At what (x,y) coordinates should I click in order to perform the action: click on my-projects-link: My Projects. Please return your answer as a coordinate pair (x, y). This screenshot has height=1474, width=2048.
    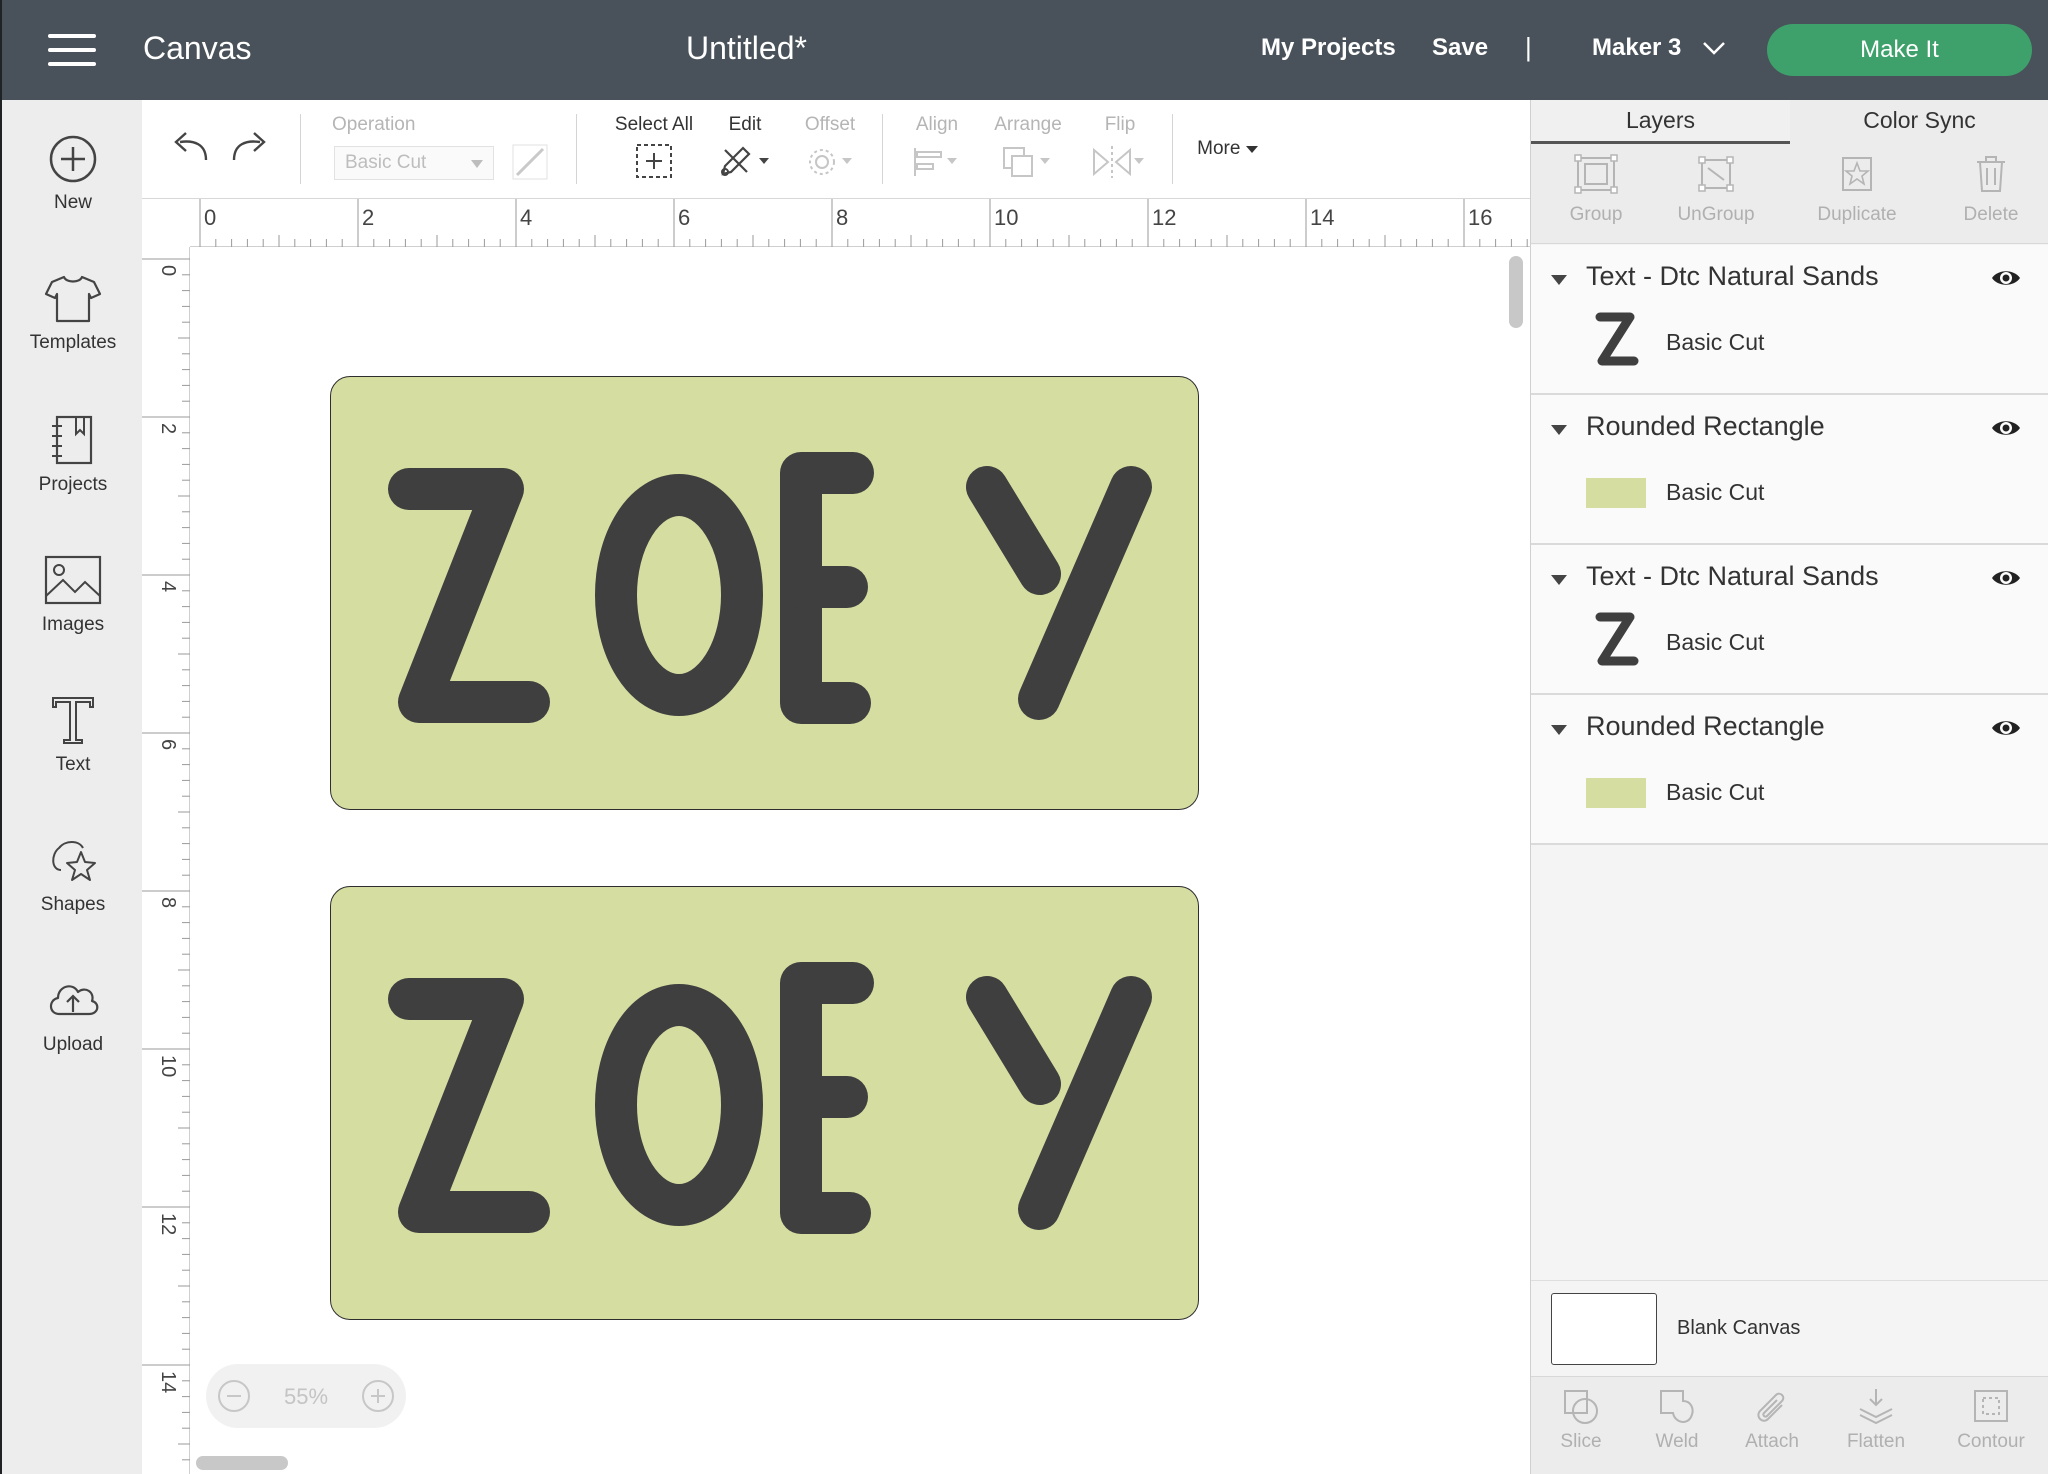
    Looking at the image, I should click on (1328, 48).